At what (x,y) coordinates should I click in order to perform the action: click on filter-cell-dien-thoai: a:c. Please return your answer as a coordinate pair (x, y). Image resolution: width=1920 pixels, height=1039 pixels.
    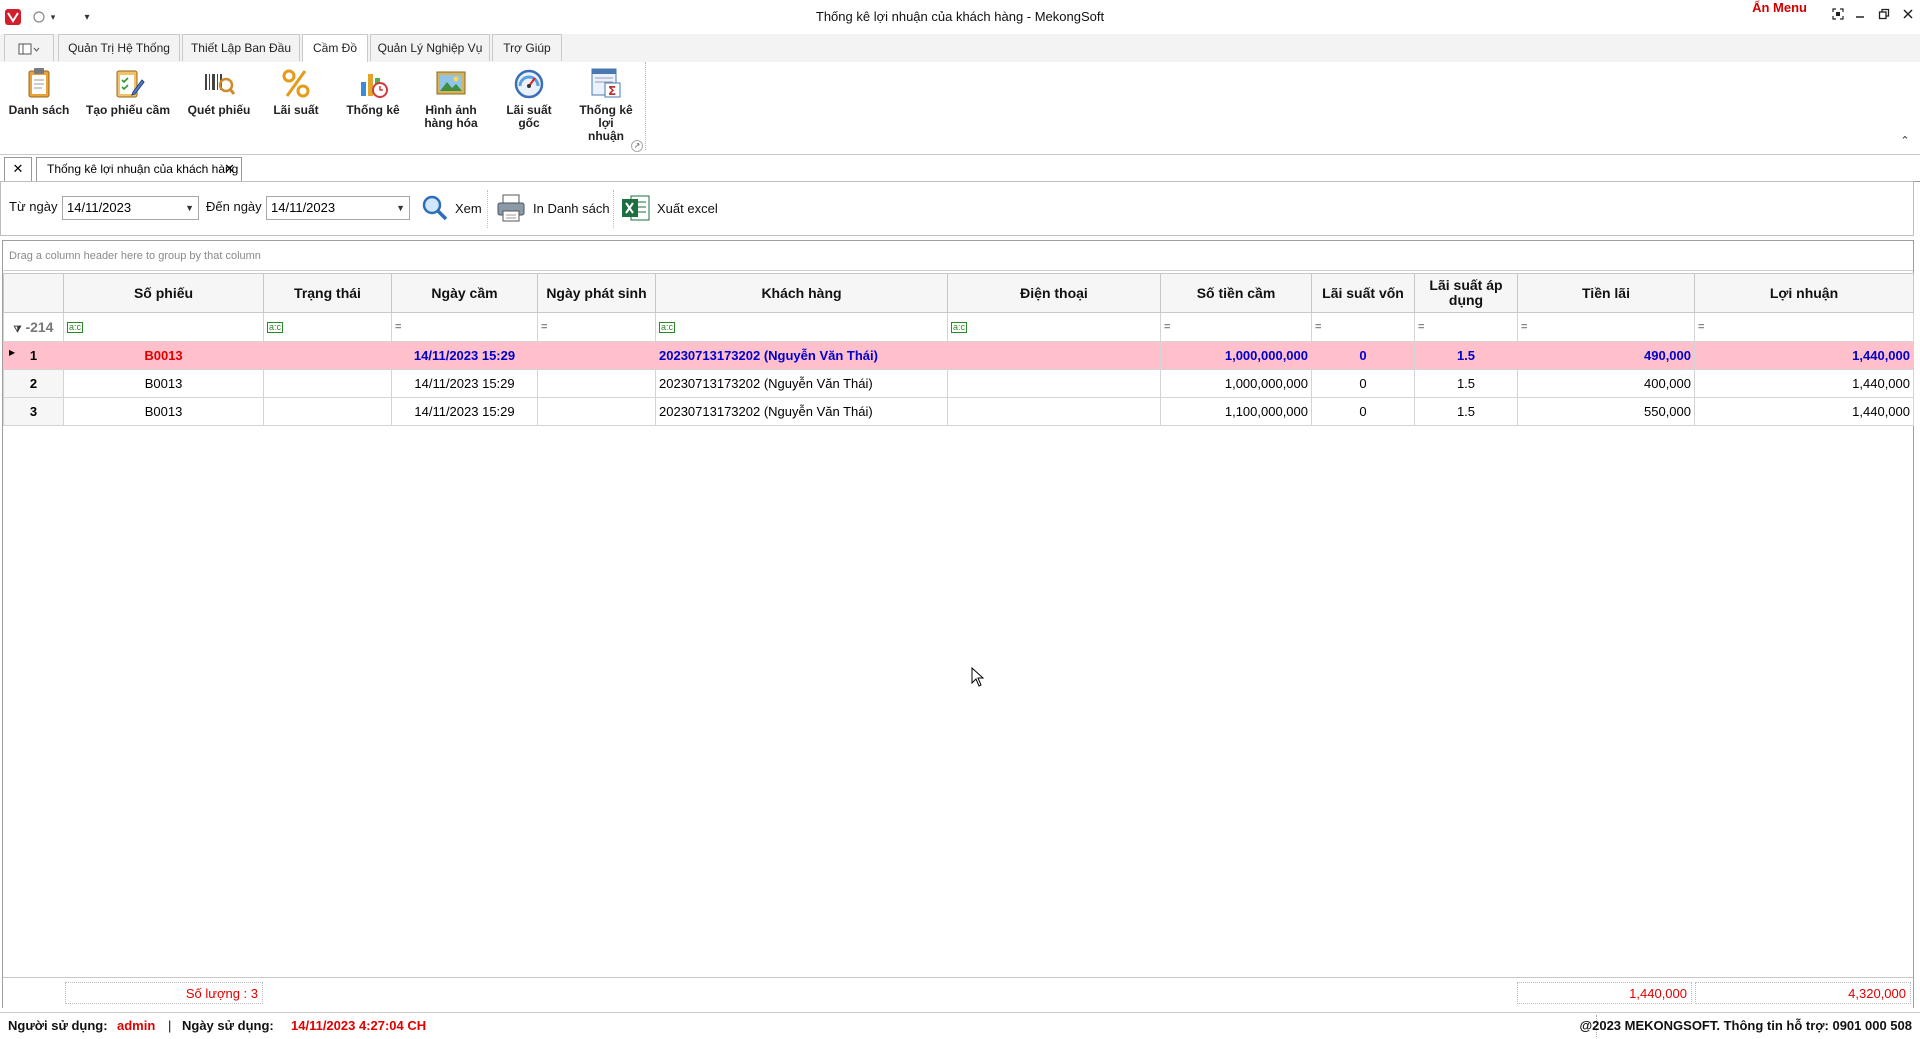
    Looking at the image, I should click on (1054, 327).